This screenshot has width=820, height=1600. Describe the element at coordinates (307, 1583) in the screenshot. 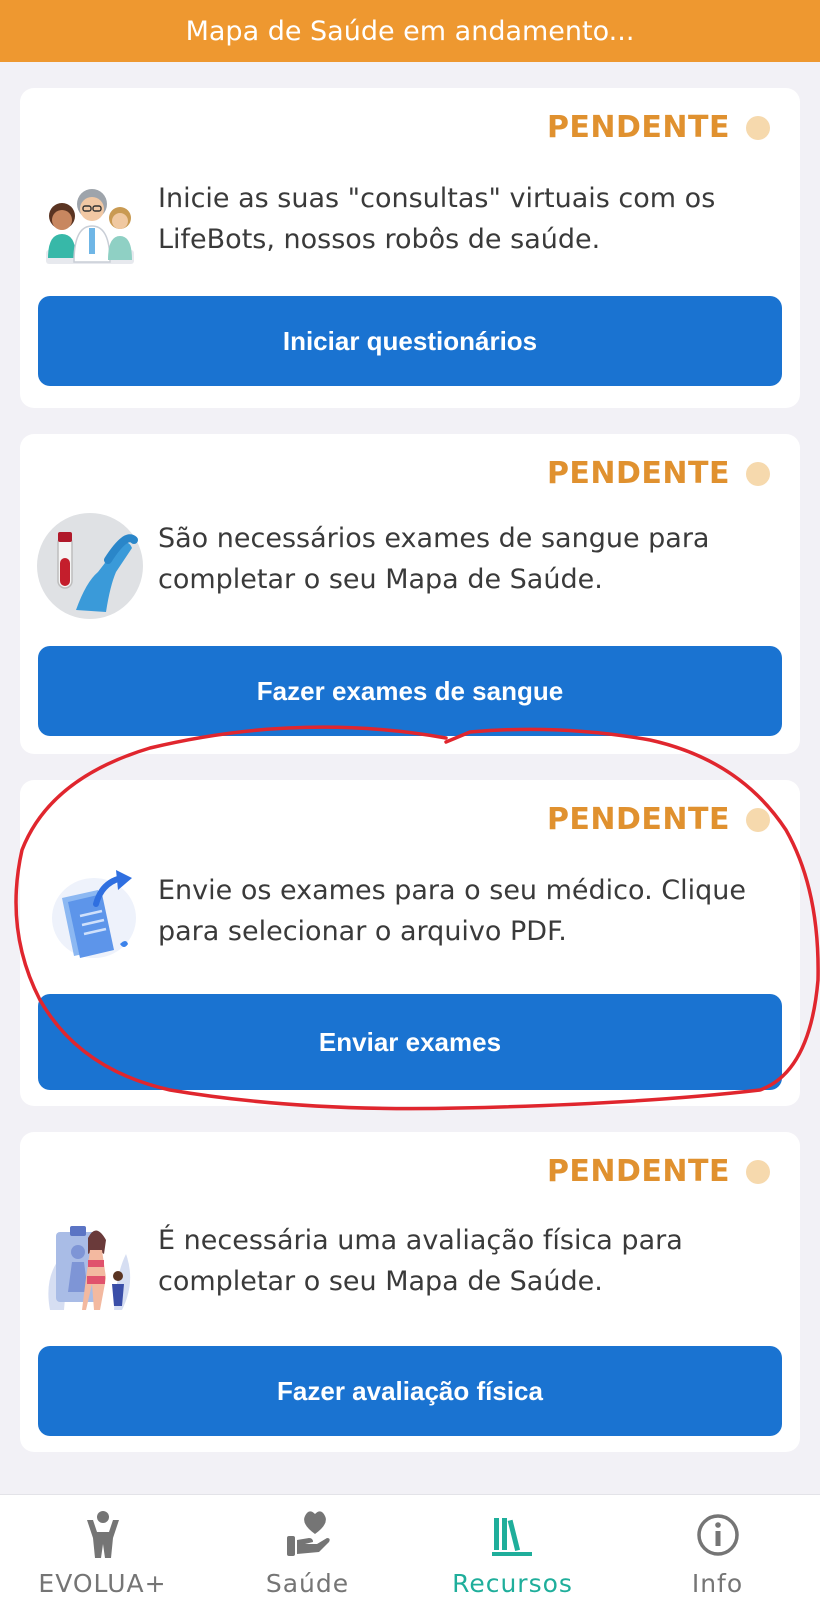

I see `nav-label: Saúde` at that location.